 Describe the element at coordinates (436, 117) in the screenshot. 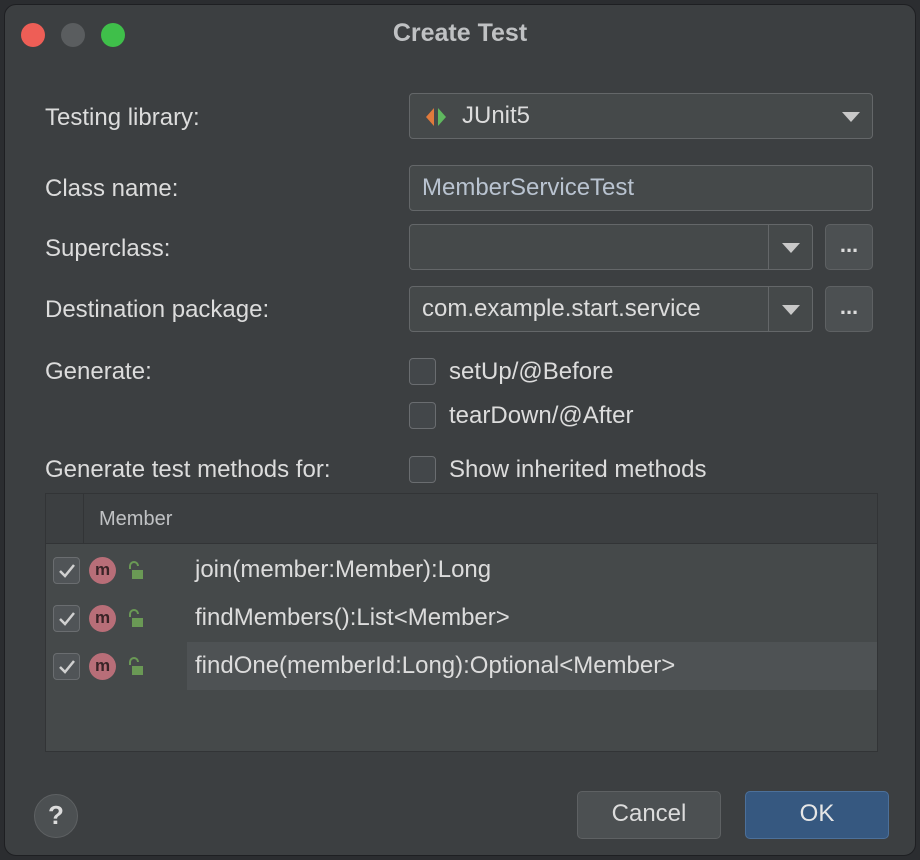

I see `junit-icon` at that location.